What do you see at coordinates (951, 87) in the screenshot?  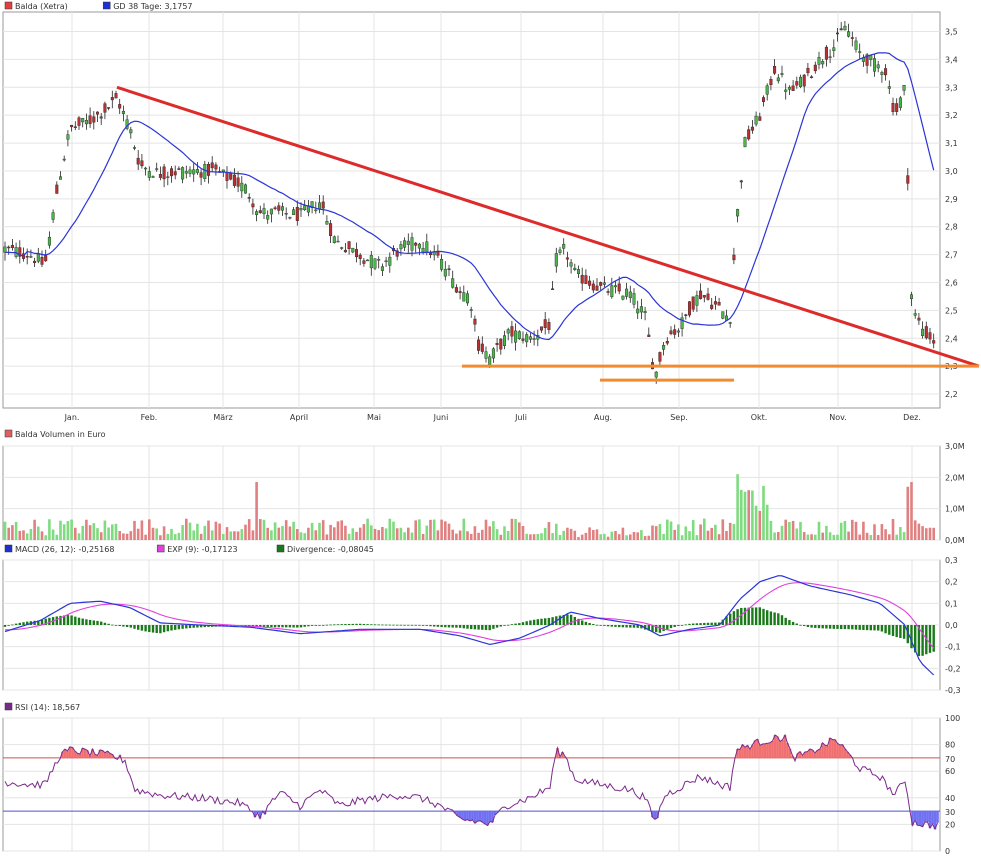 I see `price-y-tick-label: 3,3` at bounding box center [951, 87].